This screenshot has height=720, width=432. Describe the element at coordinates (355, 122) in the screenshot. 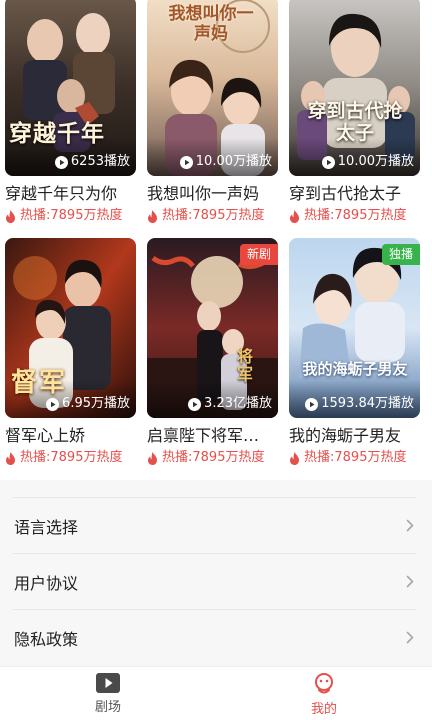

I see `poster-calligraphy: 穿到古代抢太子` at that location.